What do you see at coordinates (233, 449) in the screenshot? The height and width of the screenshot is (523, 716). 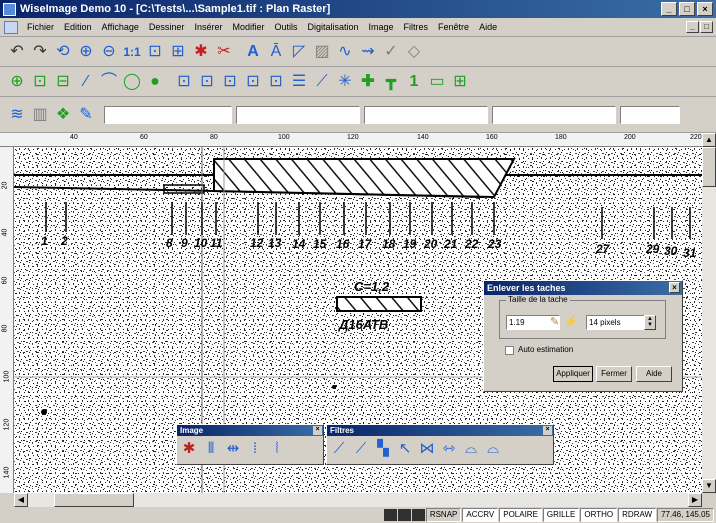 I see `mirror-icon: ⇹` at bounding box center [233, 449].